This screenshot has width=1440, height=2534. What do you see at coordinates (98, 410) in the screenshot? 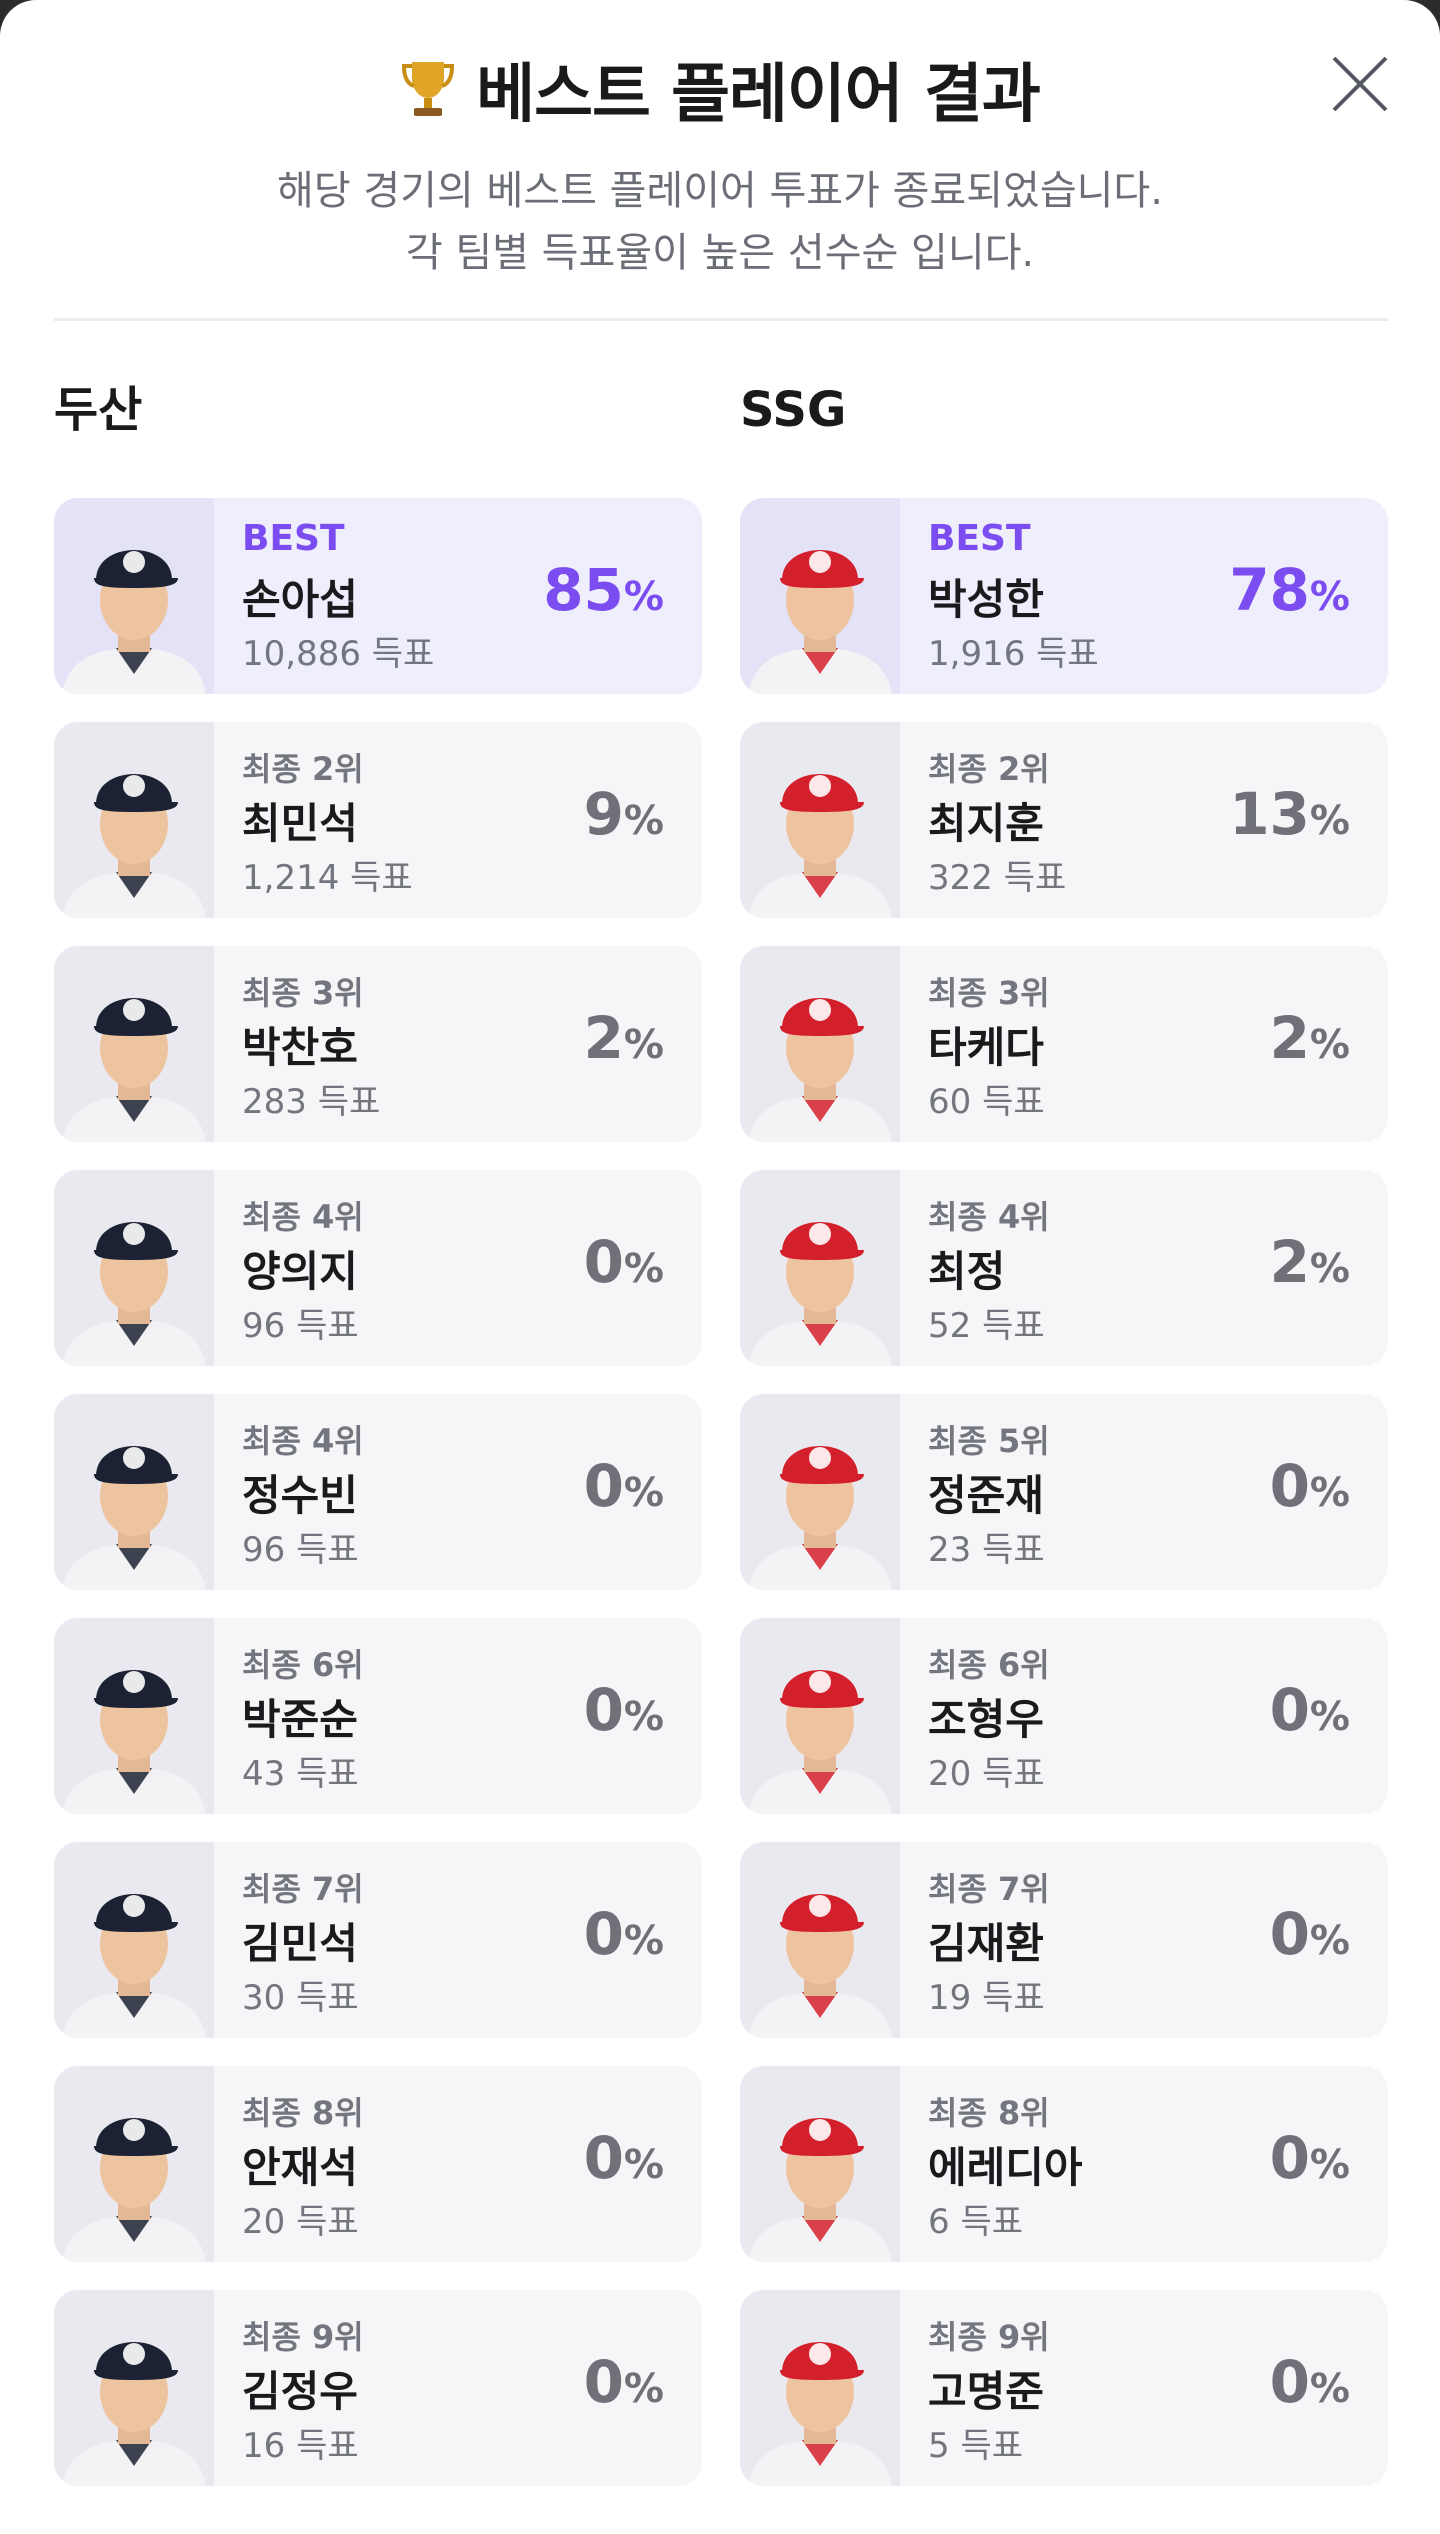
I see `team-name: 두산` at bounding box center [98, 410].